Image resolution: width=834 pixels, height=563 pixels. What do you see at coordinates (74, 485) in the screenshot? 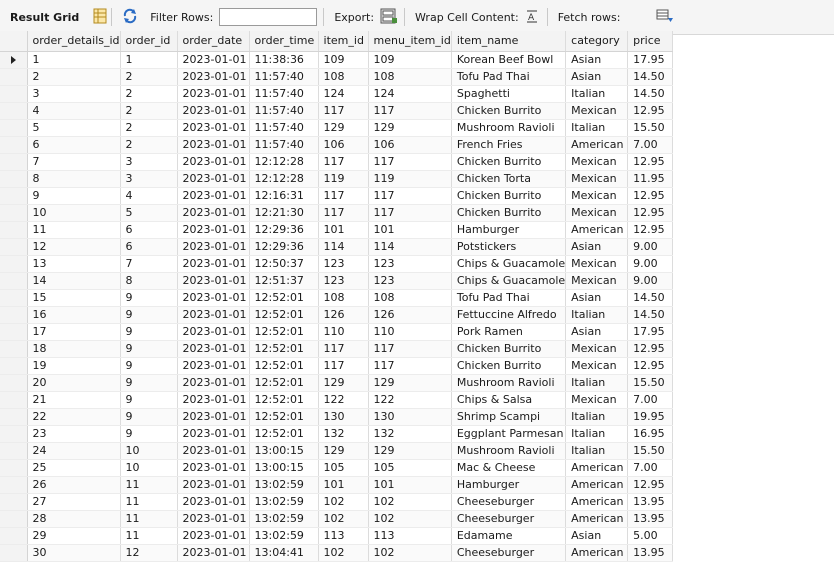
I see `cell-order-details-id: 26` at bounding box center [74, 485].